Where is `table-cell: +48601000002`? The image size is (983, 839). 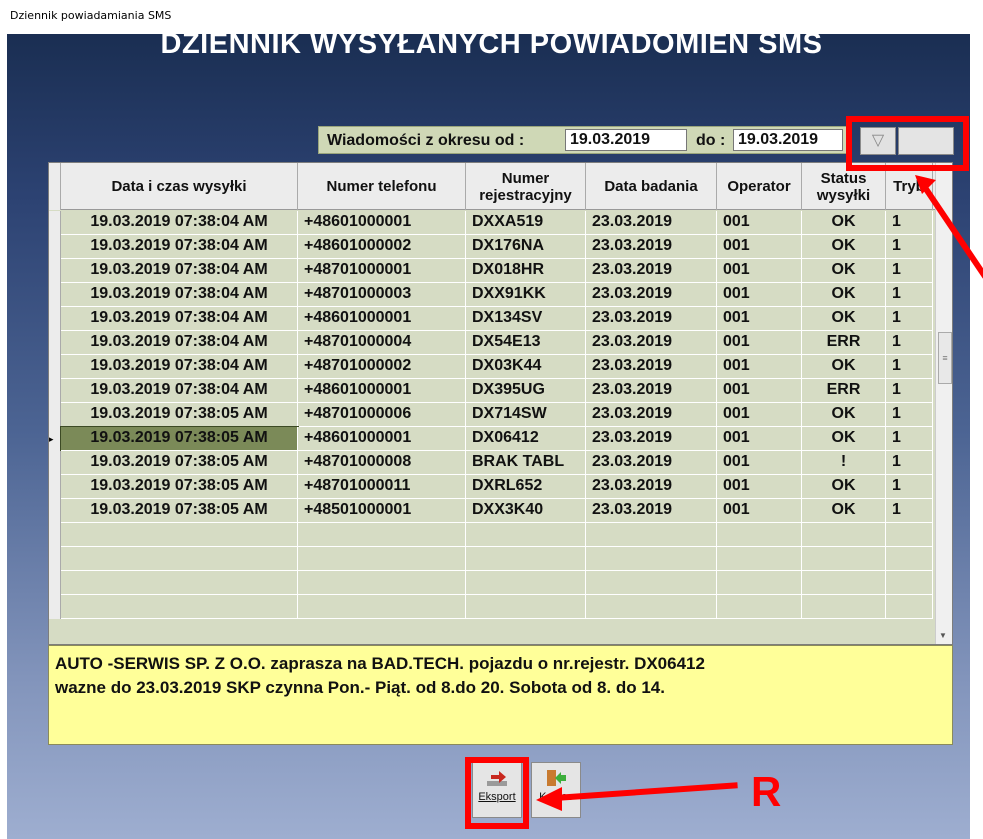 table-cell: +48601000002 is located at coordinates (382, 247).